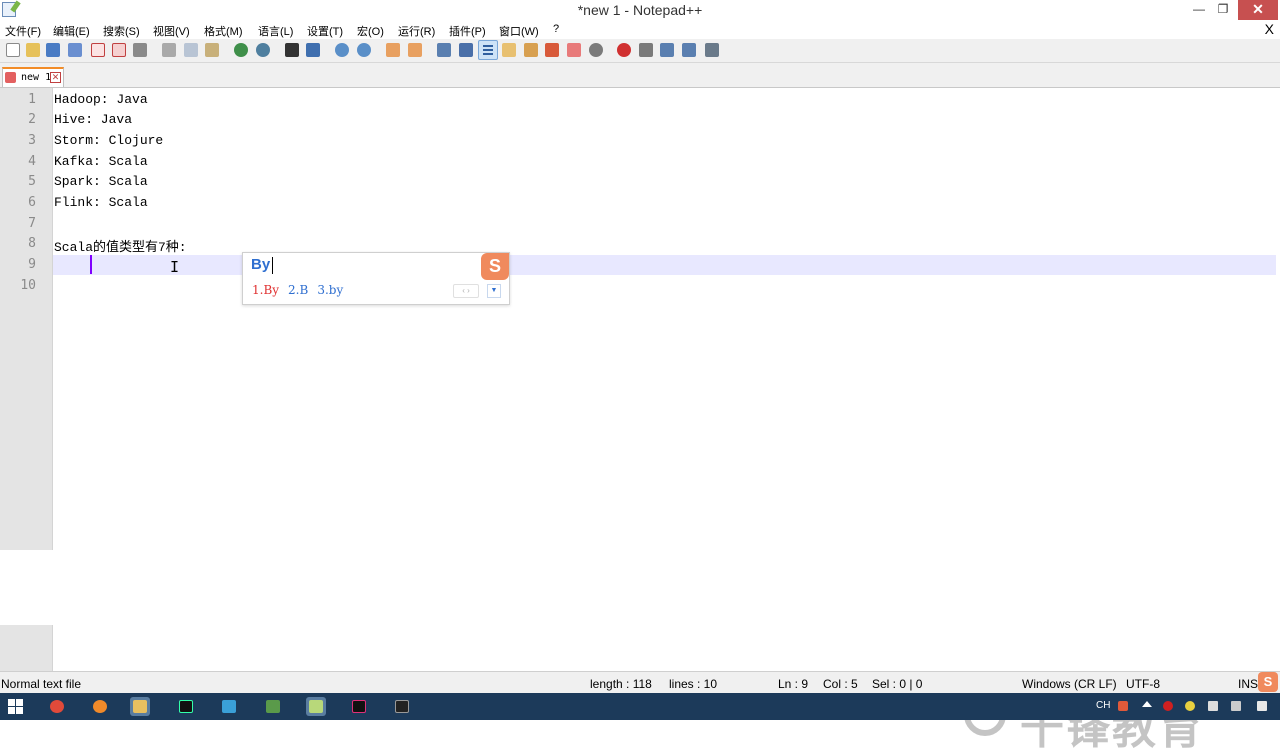 Image resolution: width=1280 pixels, height=756 pixels. What do you see at coordinates (169, 50) in the screenshot?
I see `cut-icon` at bounding box center [169, 50].